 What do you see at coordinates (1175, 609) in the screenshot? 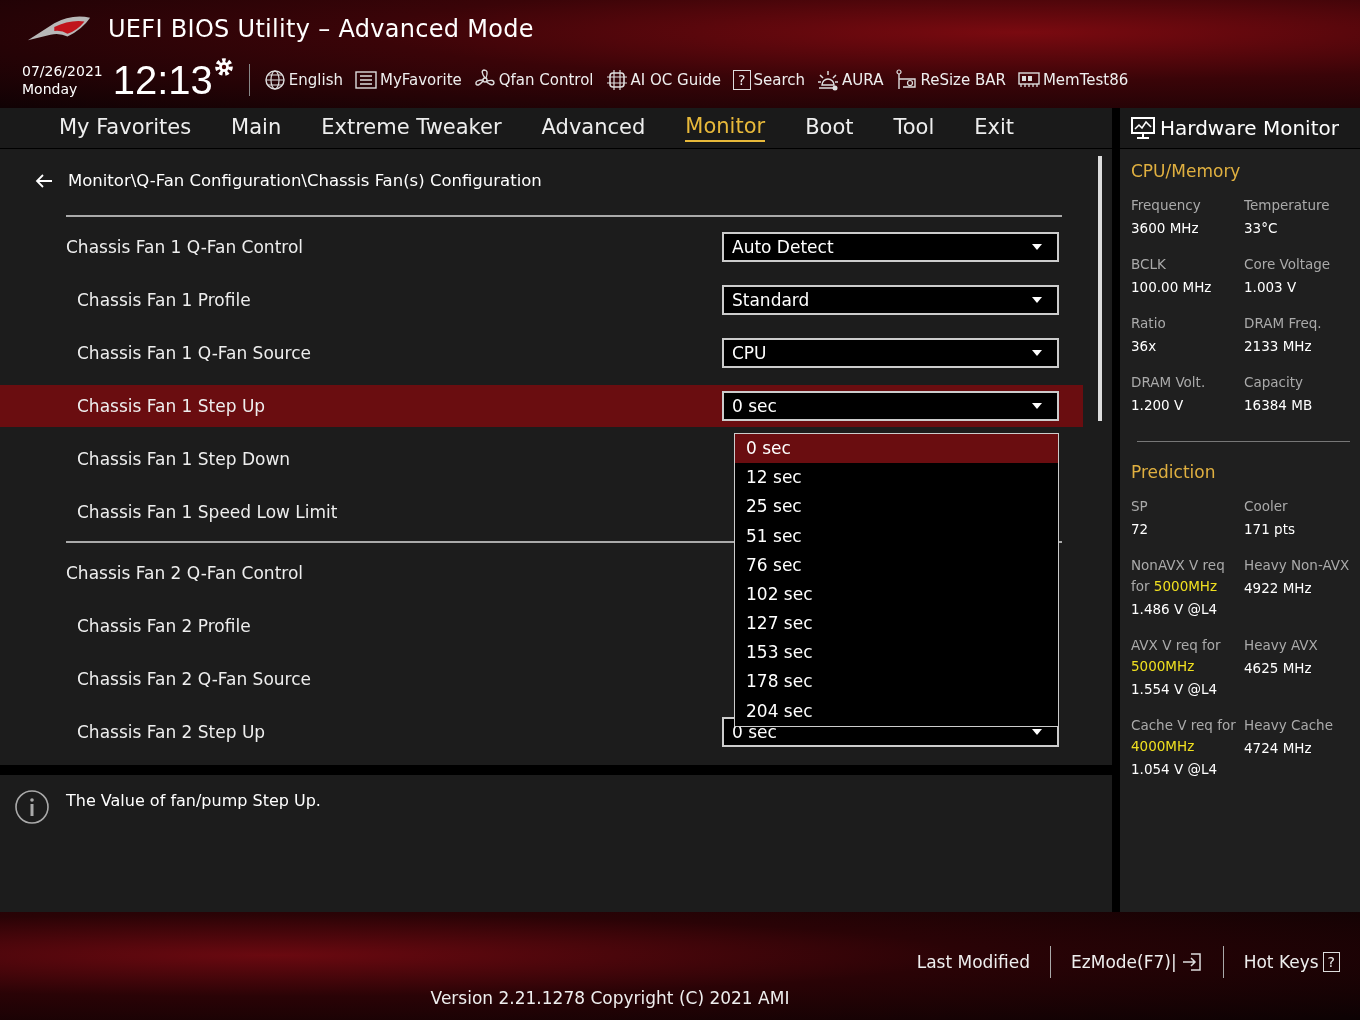
I see `metric-value: 1.486 V @L4` at bounding box center [1175, 609].